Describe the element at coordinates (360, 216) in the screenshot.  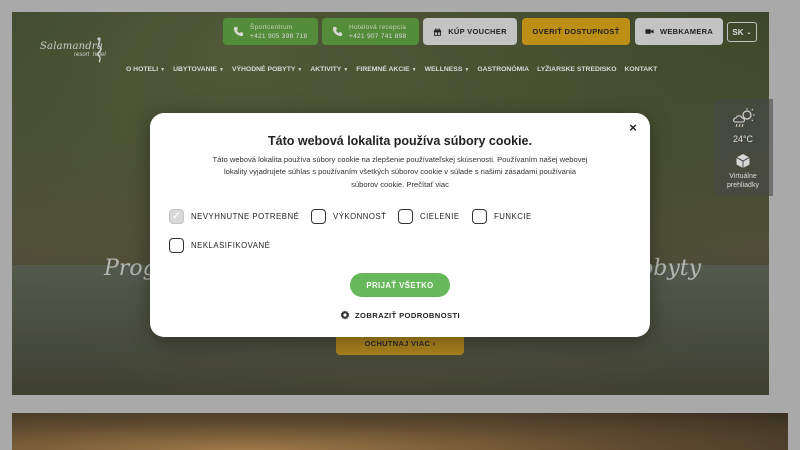
I see `cookie-option-label: VÝKONNOSŤ` at that location.